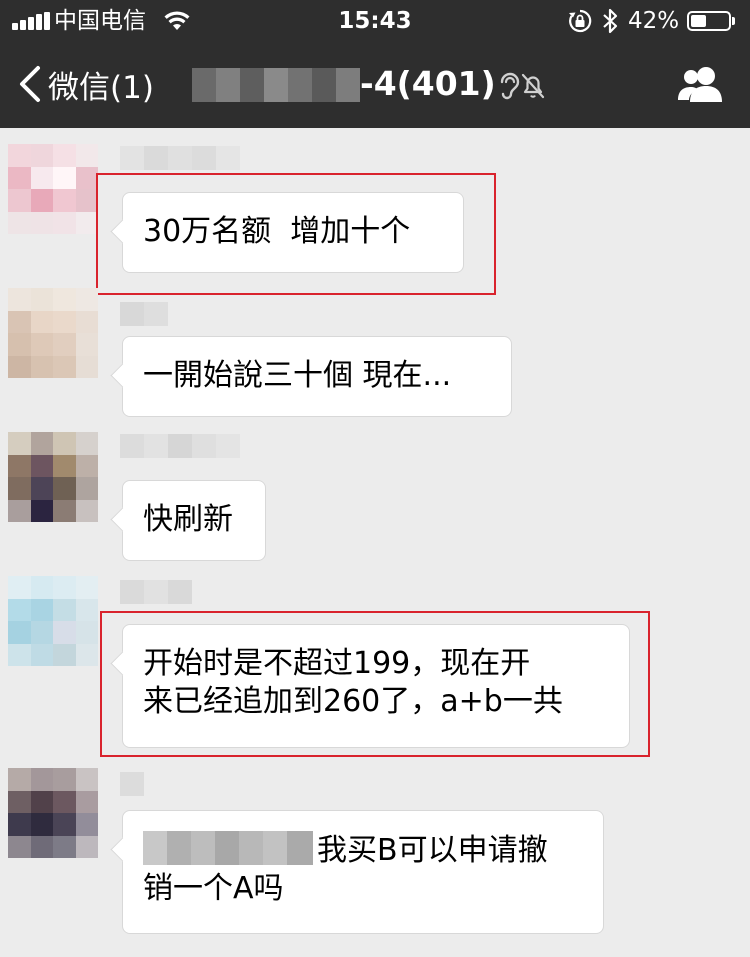 This screenshot has width=750, height=957. I want to click on navigation-bar: 微信(1) -4(401), so click(375, 85).